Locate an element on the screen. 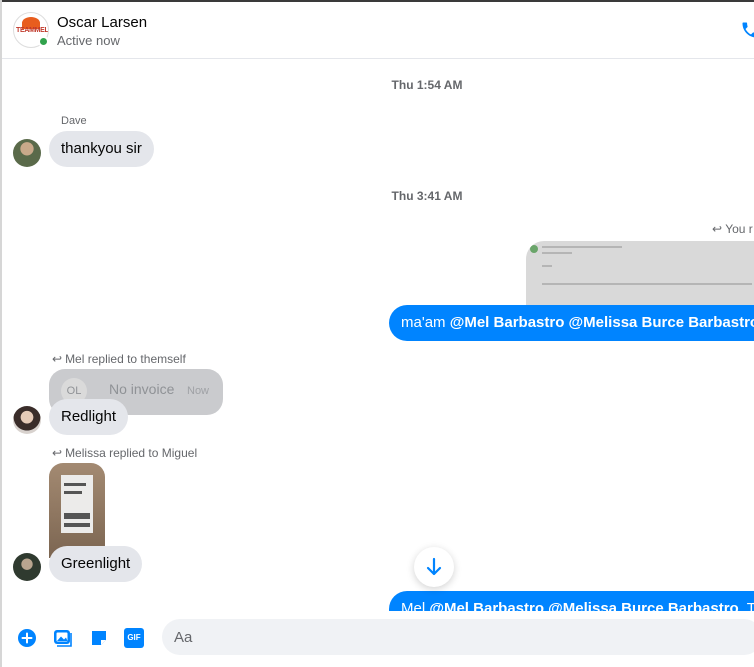 Image resolution: width=754 pixels, height=667 pixels. message-composer: GIF is located at coordinates (378, 639).